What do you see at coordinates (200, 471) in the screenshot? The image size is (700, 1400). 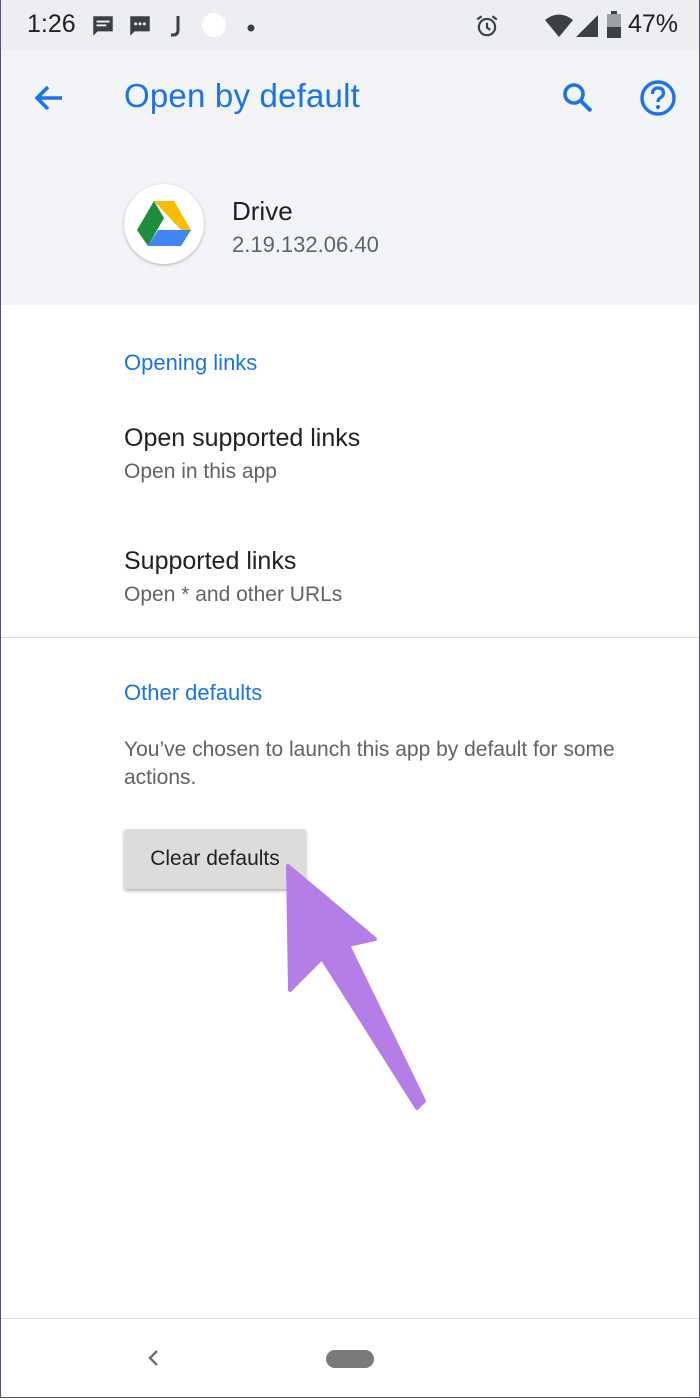 I see `pref-summary: Open in this app` at bounding box center [200, 471].